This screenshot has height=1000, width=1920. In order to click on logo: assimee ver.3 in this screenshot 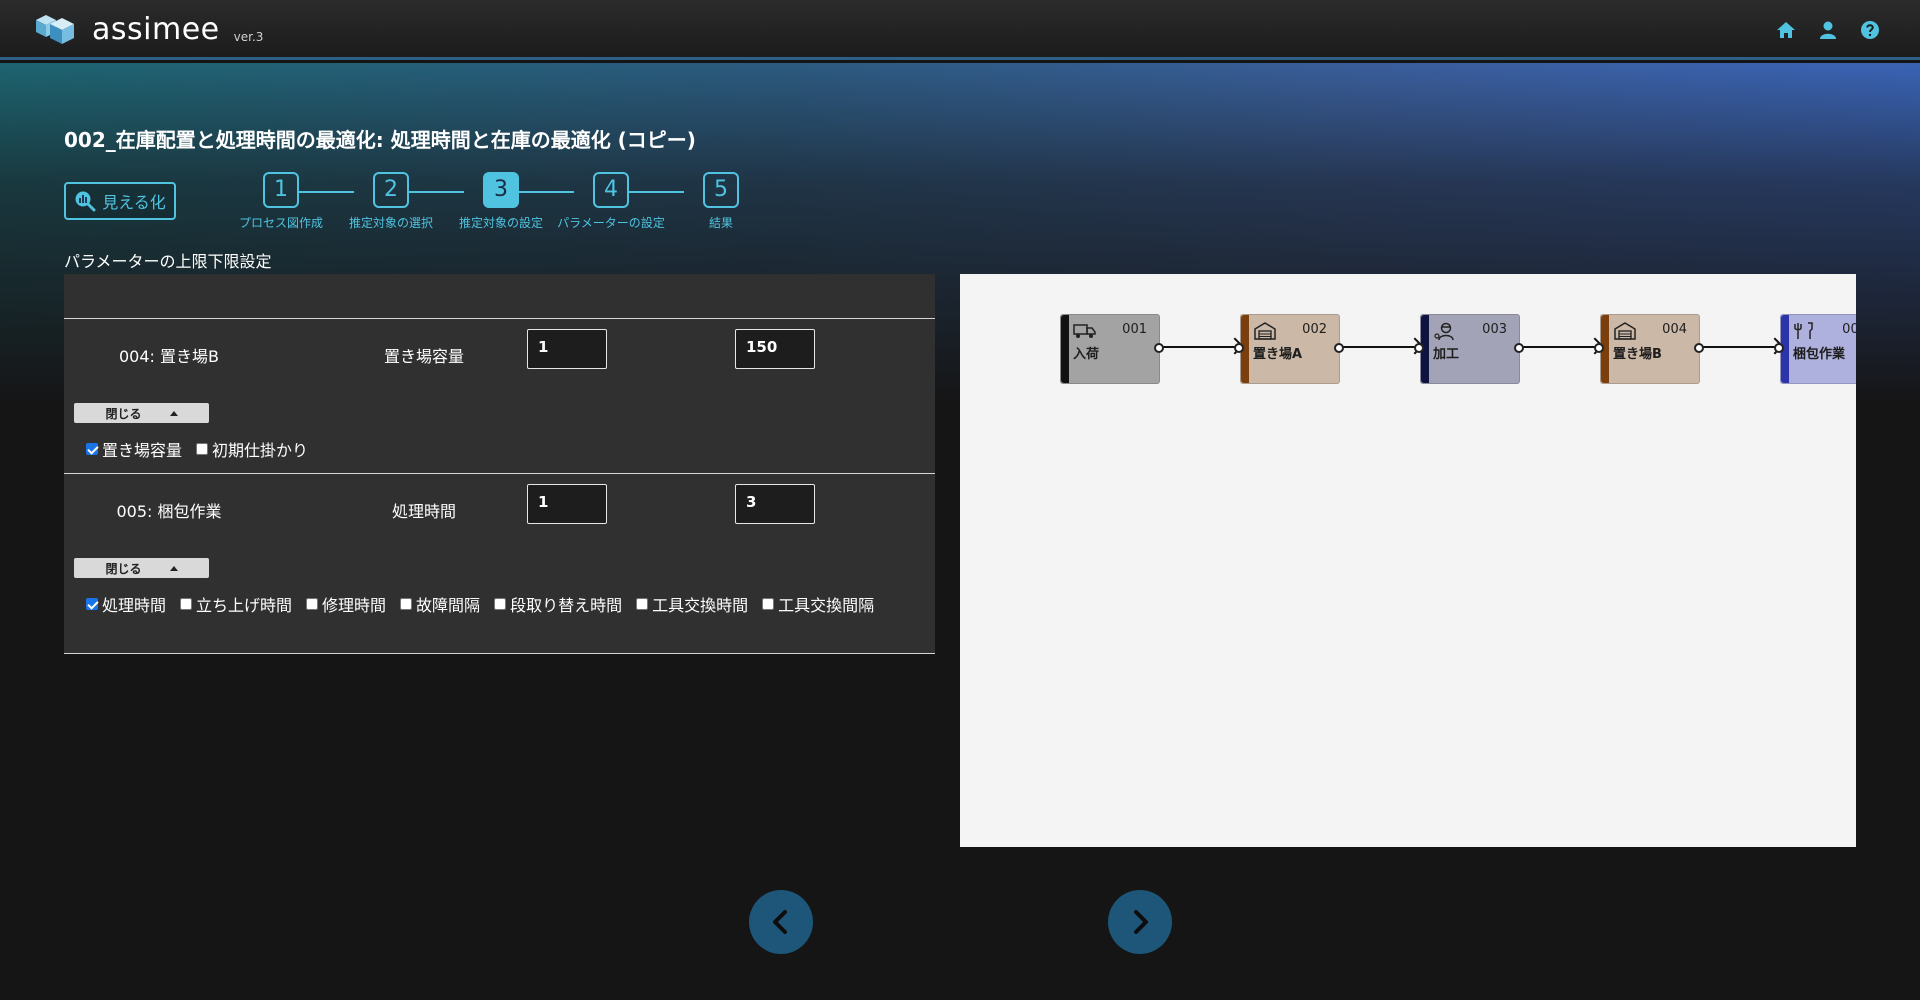, I will do `click(146, 29)`.